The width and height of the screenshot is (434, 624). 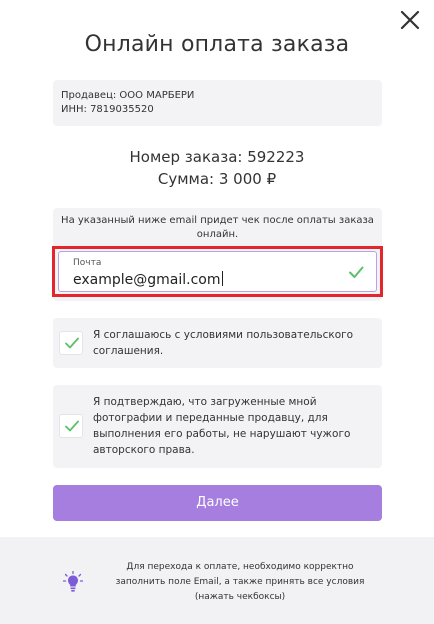 What do you see at coordinates (217, 44) in the screenshot?
I see `page-title: Онлайн оплата заказа` at bounding box center [217, 44].